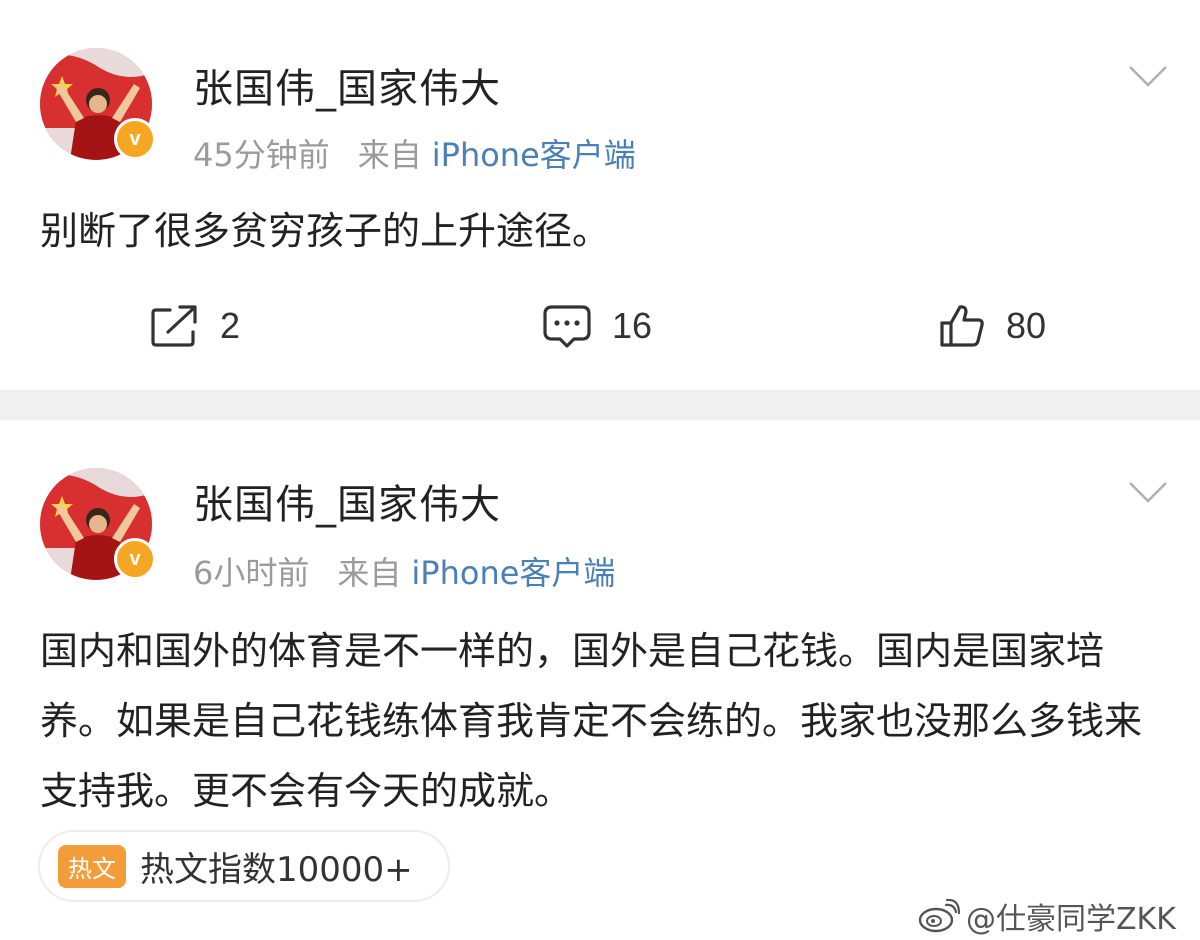 The image size is (1200, 940). Describe the element at coordinates (597, 326) in the screenshot. I see `comment-button: 16` at that location.